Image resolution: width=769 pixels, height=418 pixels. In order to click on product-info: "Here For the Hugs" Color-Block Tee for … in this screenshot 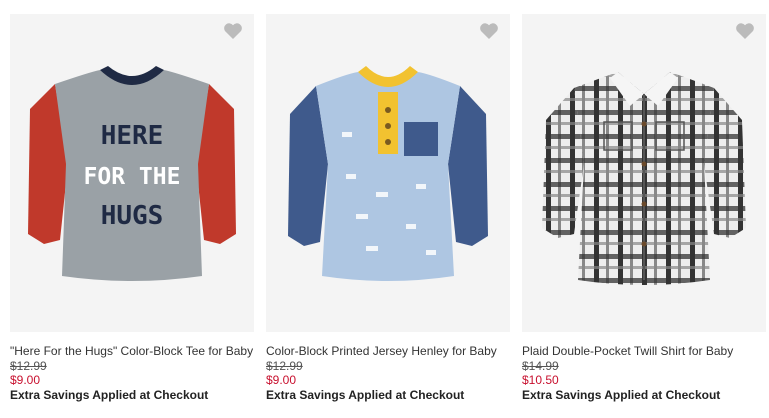, I will do `click(132, 367)`.